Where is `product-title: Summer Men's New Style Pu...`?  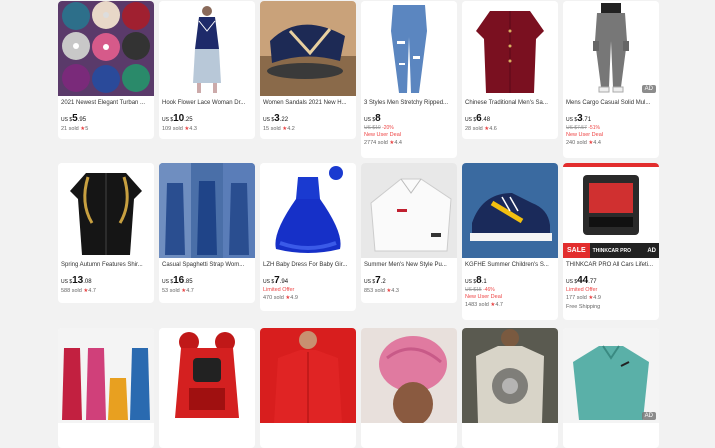
product-title: Summer Men's New Style Pu... is located at coordinates (409, 265).